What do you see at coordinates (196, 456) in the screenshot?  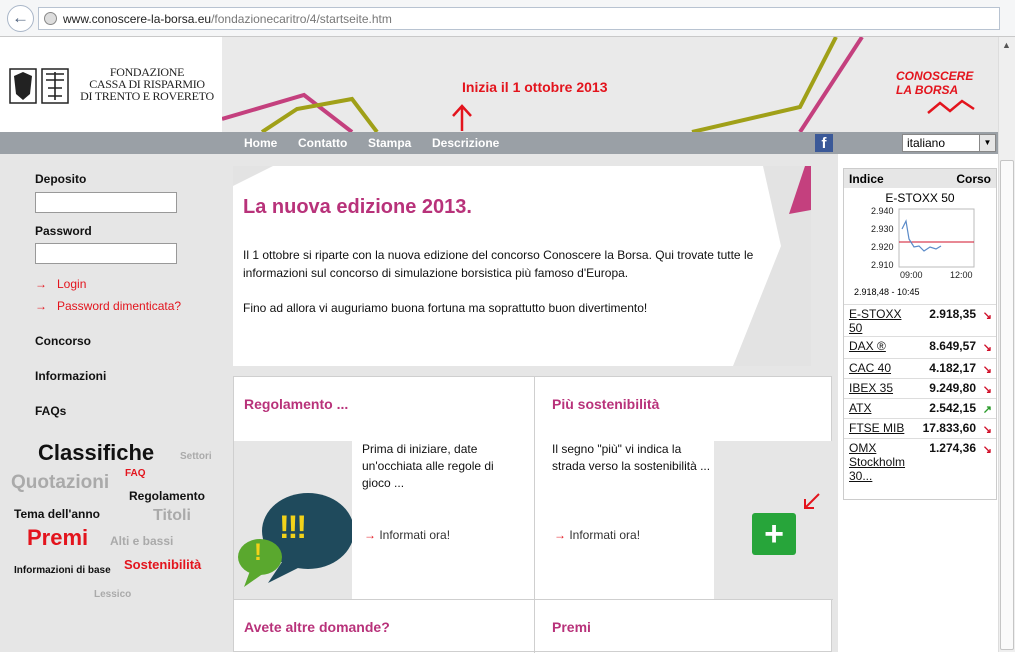 I see `tag-sectors: Settori` at bounding box center [196, 456].